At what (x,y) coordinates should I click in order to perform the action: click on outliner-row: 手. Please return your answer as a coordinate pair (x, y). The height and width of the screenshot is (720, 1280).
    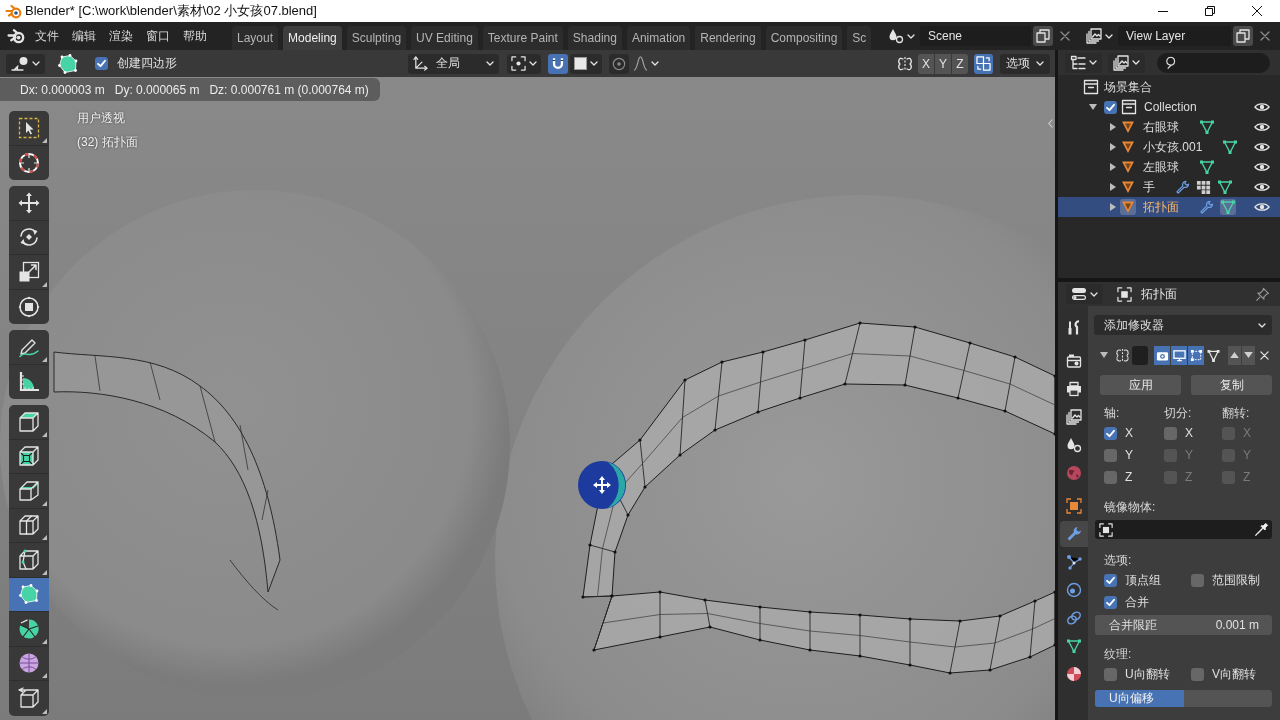
    Looking at the image, I should click on (1169, 187).